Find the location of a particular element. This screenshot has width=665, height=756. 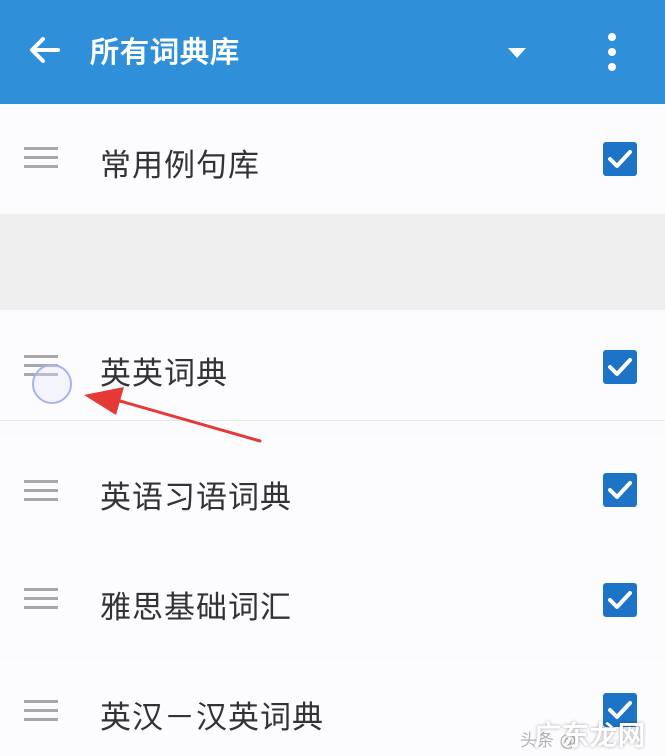

more-vertical-icon is located at coordinates (612, 52).